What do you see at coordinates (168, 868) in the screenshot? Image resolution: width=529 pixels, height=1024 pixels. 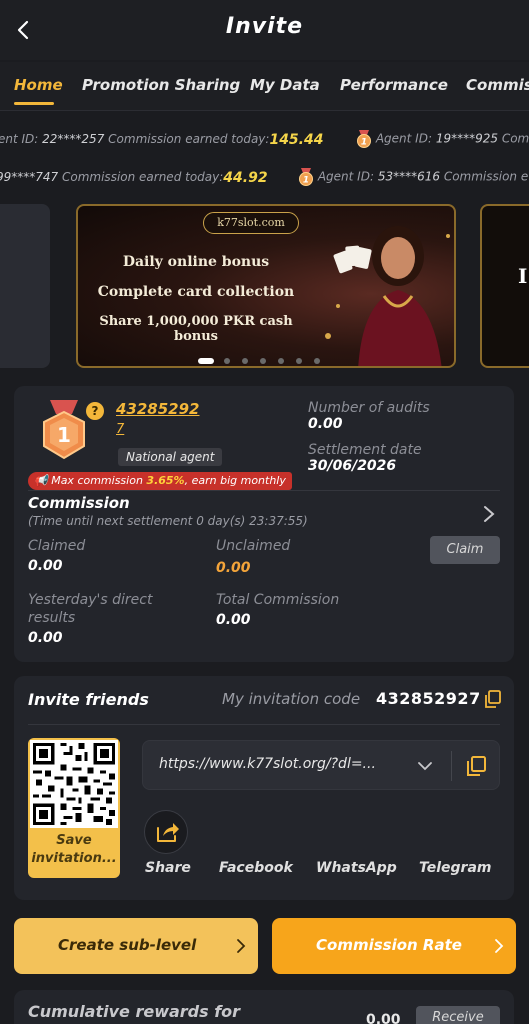 I see `share-label: Share` at bounding box center [168, 868].